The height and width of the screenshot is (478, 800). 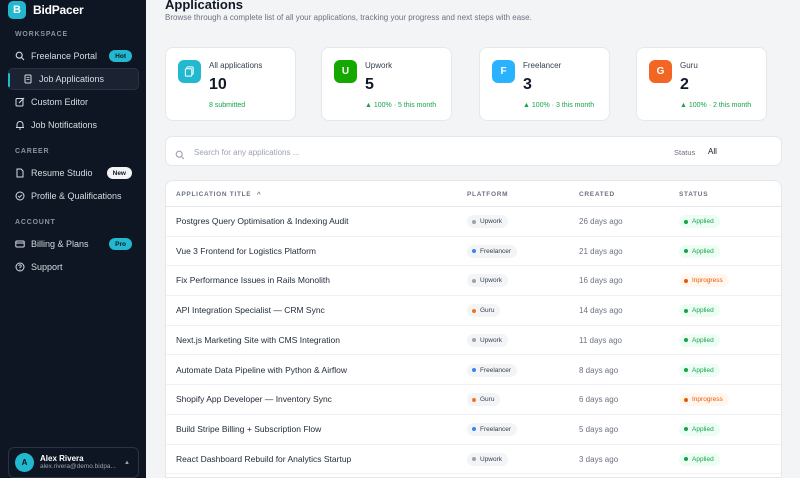 What do you see at coordinates (716, 105) in the screenshot?
I see `card-footer: ▲ 100% · 2 this month` at bounding box center [716, 105].